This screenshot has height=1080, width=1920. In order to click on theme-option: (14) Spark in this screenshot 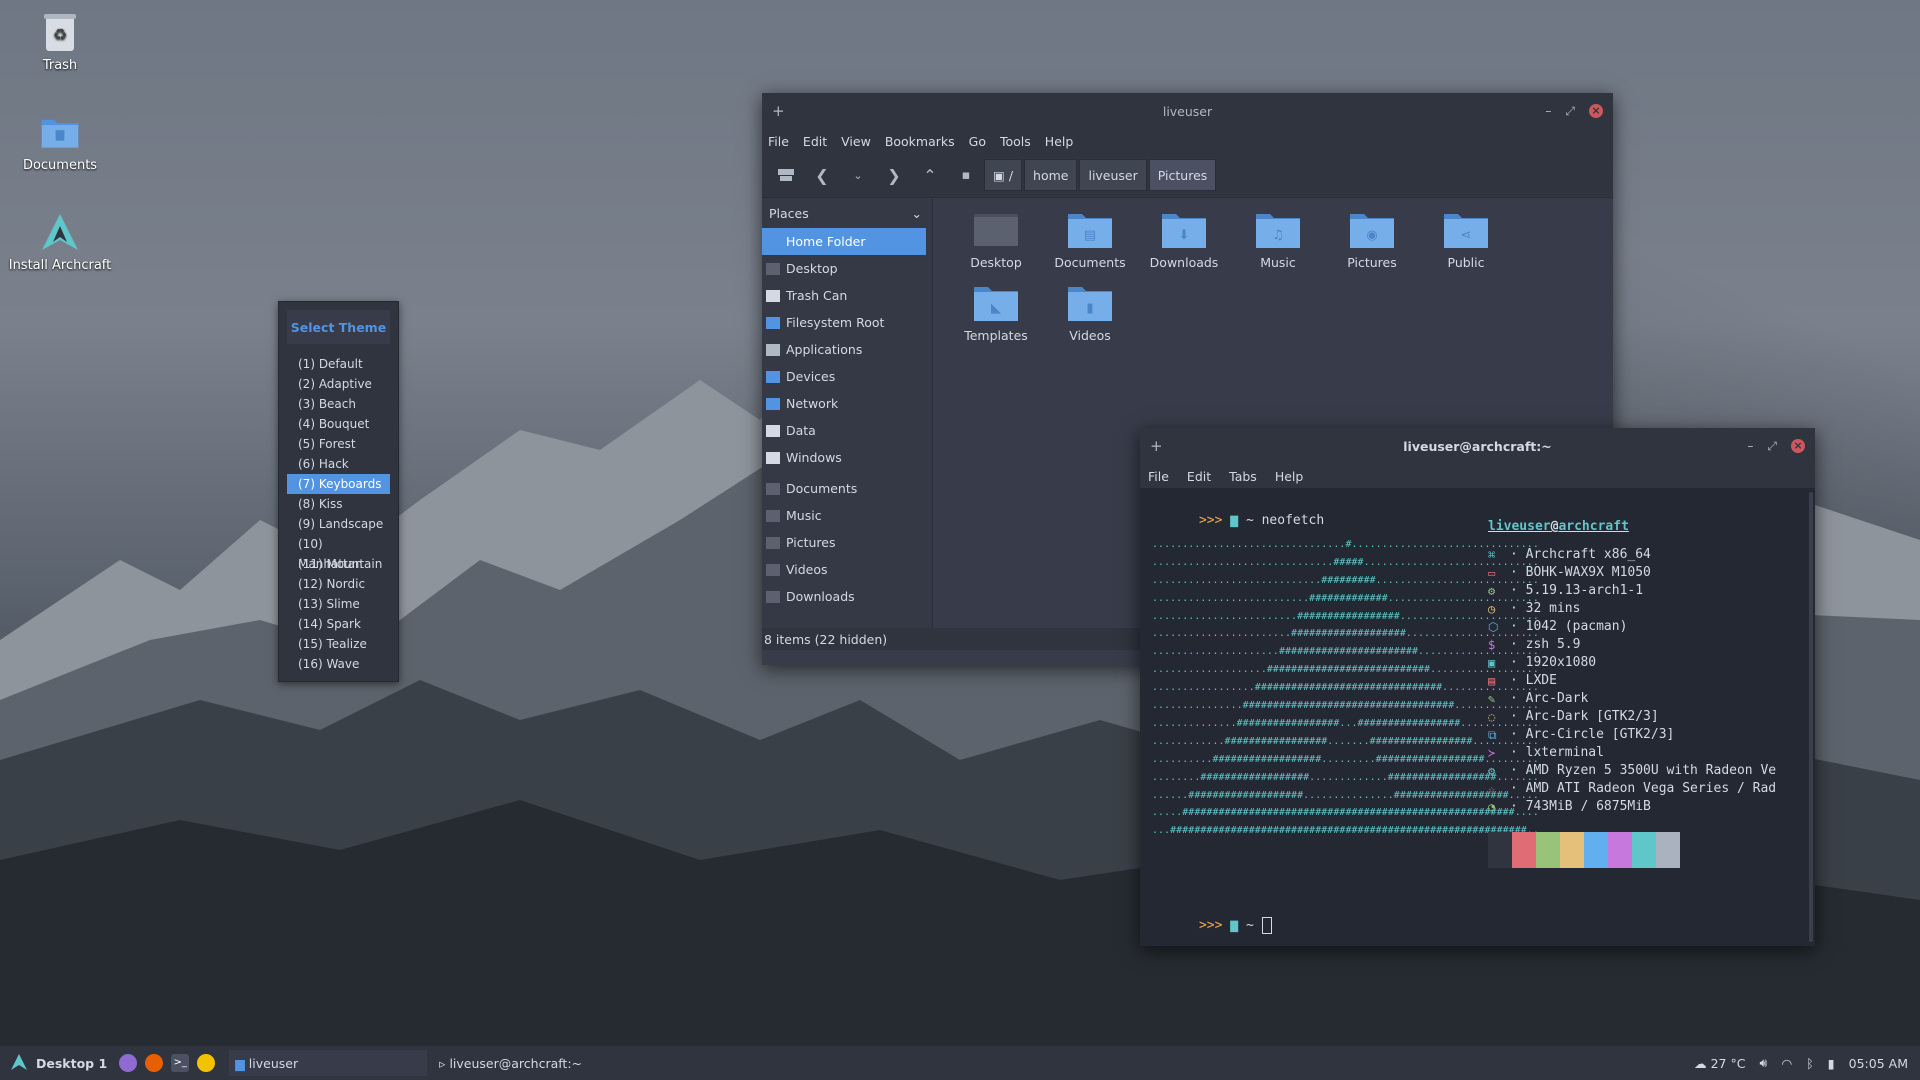, I will do `click(338, 624)`.